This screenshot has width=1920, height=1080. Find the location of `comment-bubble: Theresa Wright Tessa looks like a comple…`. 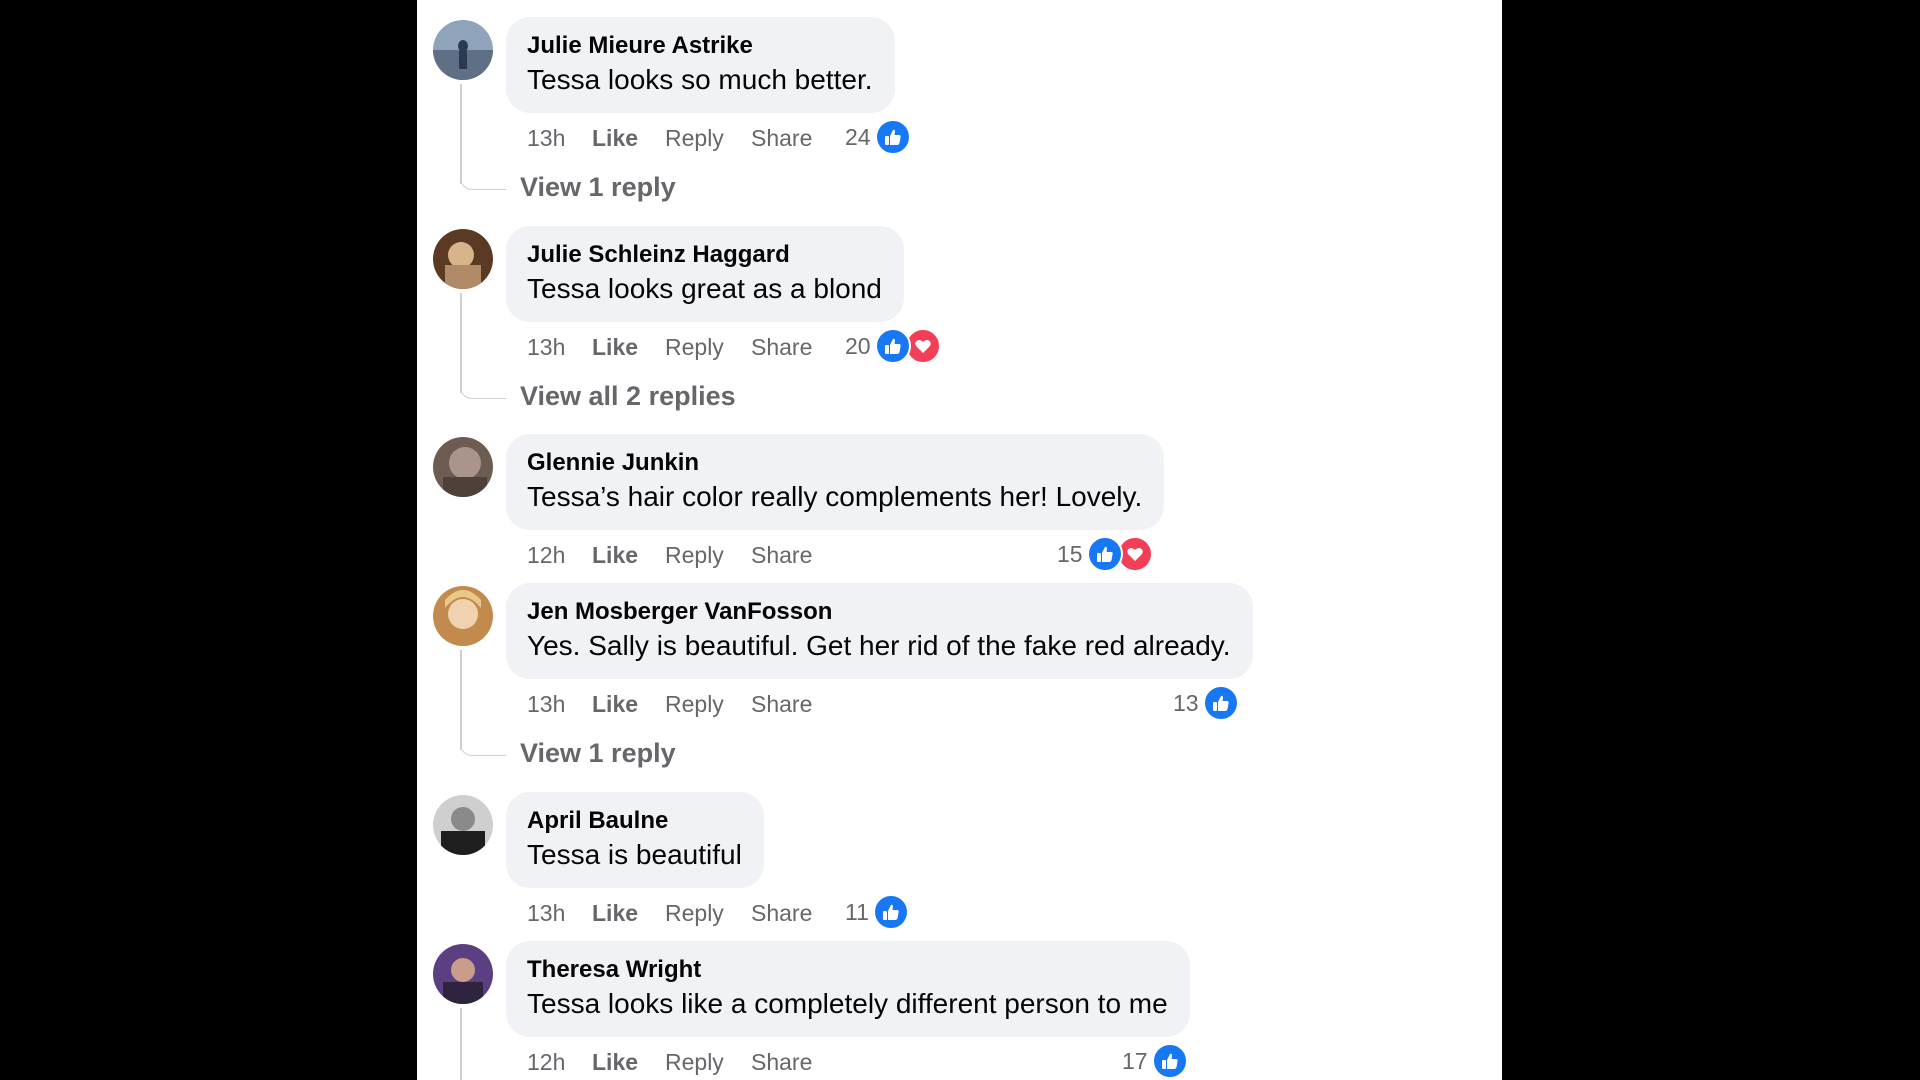

comment-bubble: Theresa Wright Tessa looks like a comple… is located at coordinates (848, 989).